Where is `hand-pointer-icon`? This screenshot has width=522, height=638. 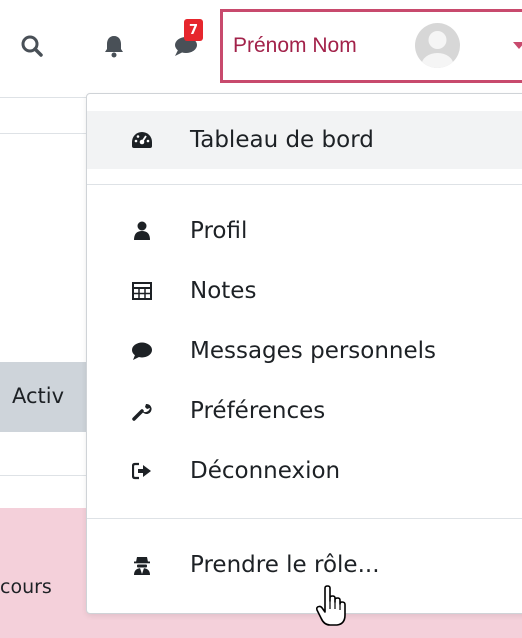
hand-pointer-icon is located at coordinates (331, 608).